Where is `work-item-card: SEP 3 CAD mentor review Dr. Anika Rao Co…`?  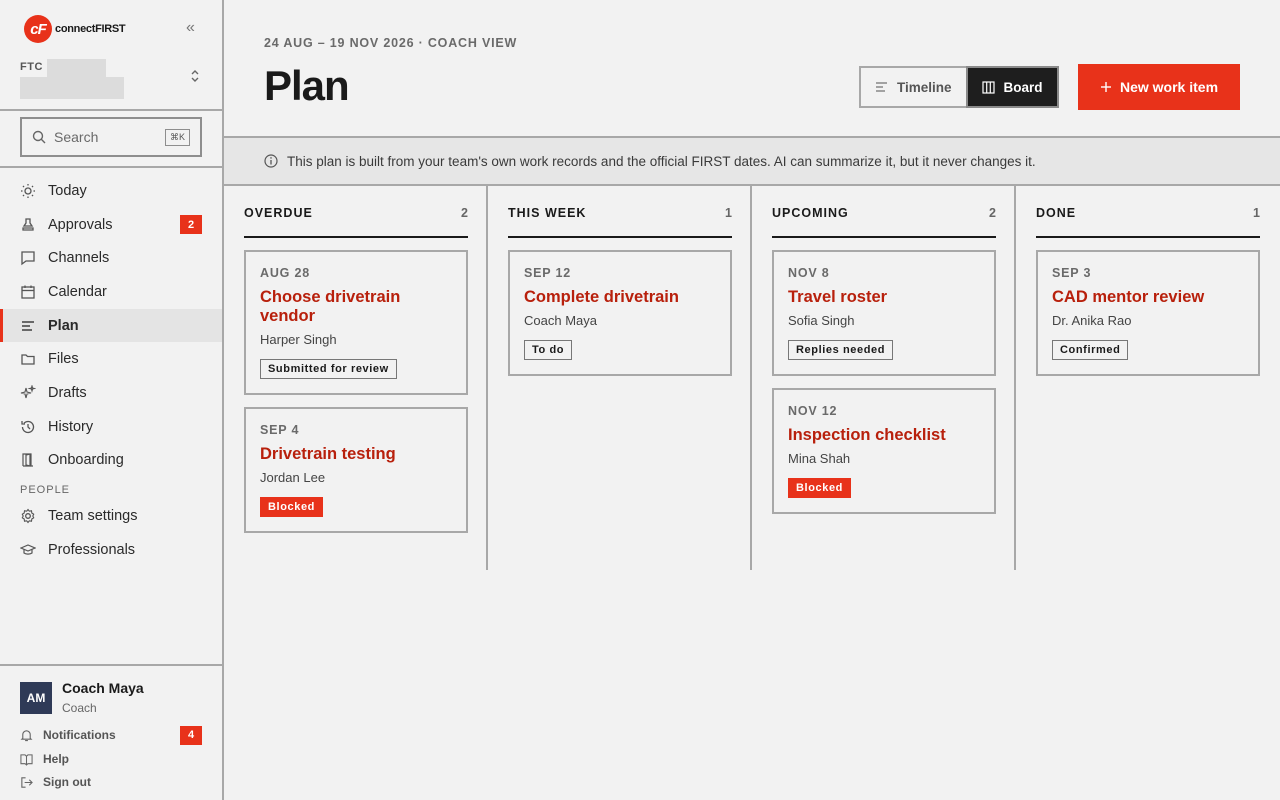
work-item-card: SEP 3 CAD mentor review Dr. Anika Rao Co… is located at coordinates (1148, 313).